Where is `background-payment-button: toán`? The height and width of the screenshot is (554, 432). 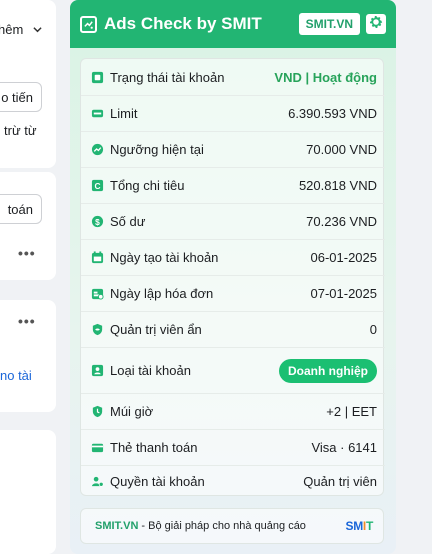 background-payment-button: toán is located at coordinates (21, 209).